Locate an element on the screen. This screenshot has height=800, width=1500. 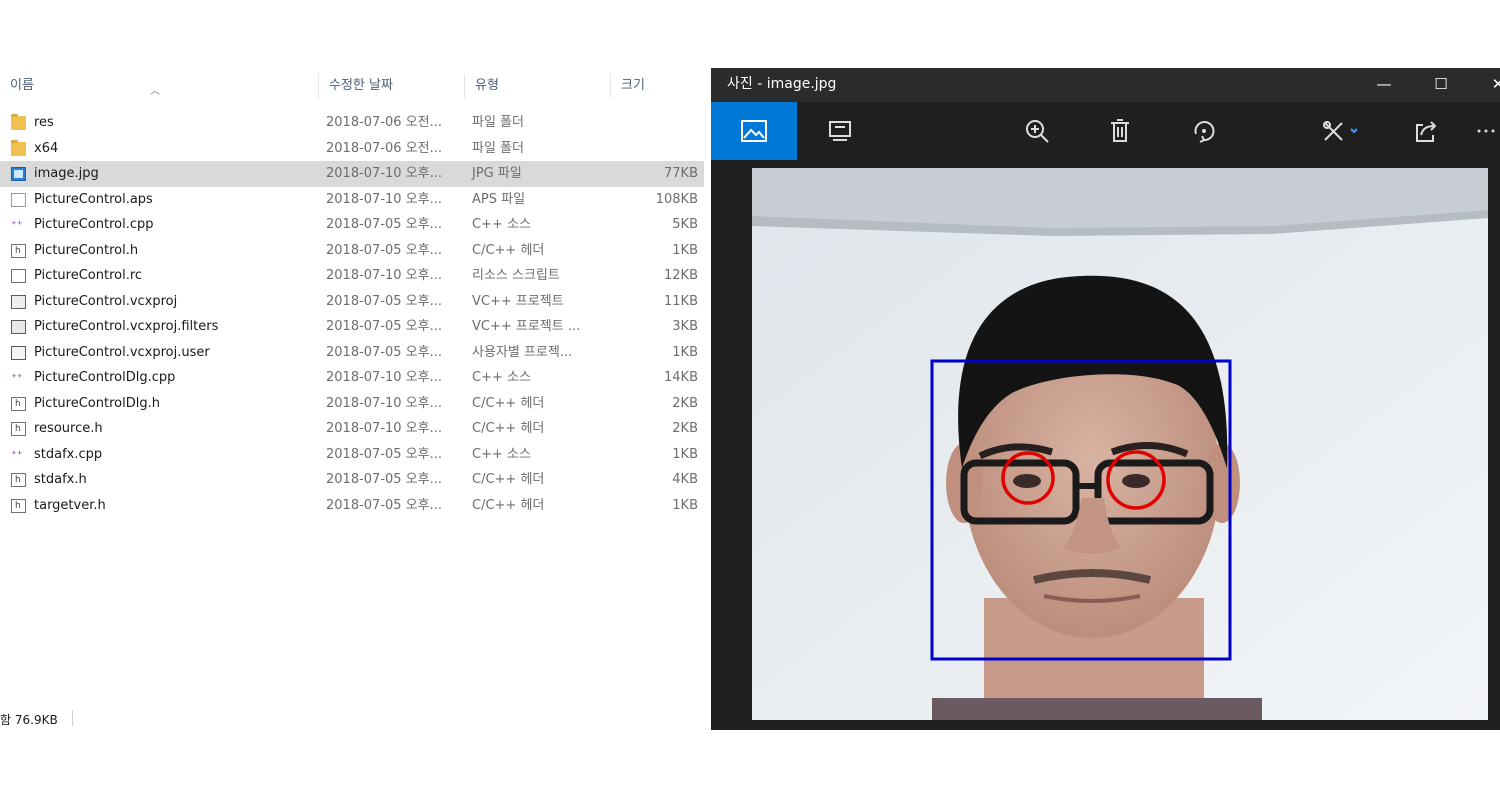
file-type: VC++ 프로젝트 is located at coordinates (518, 301).